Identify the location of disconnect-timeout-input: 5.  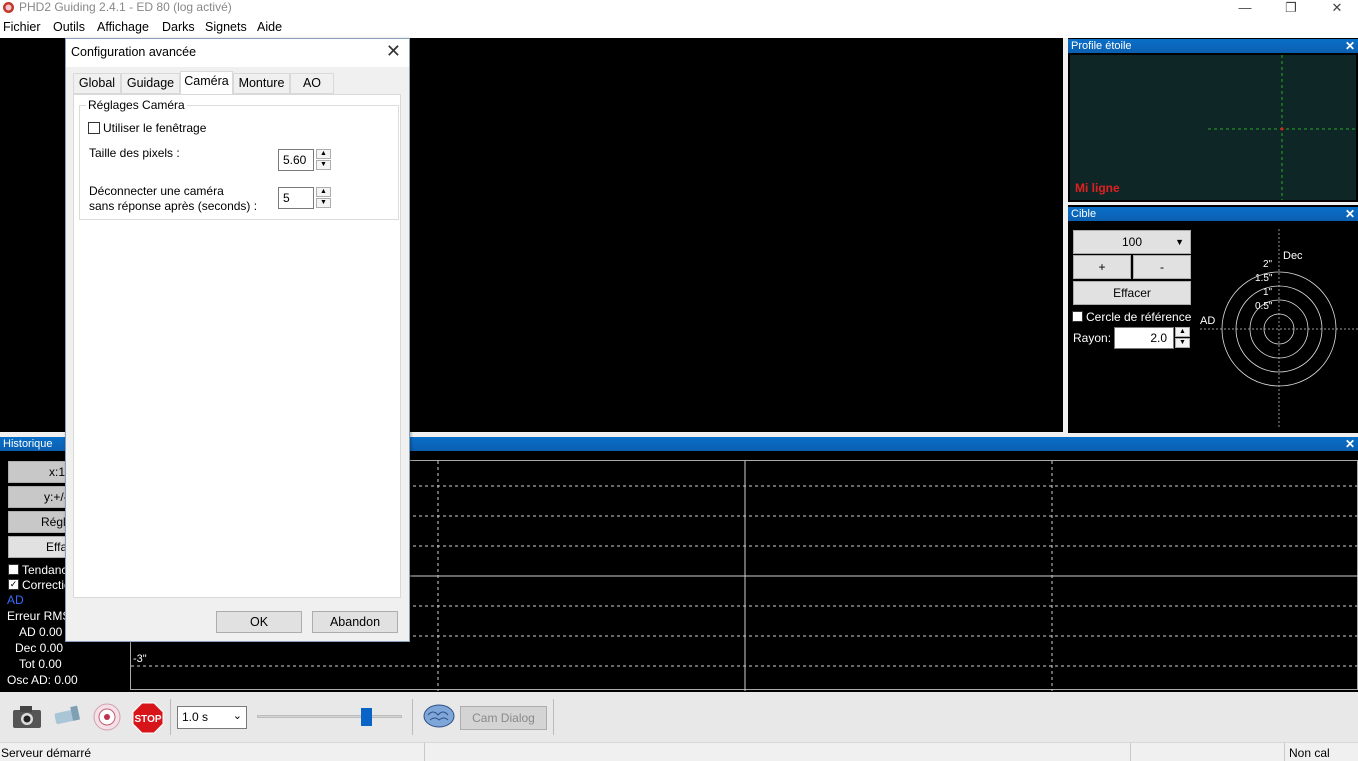
(296, 198).